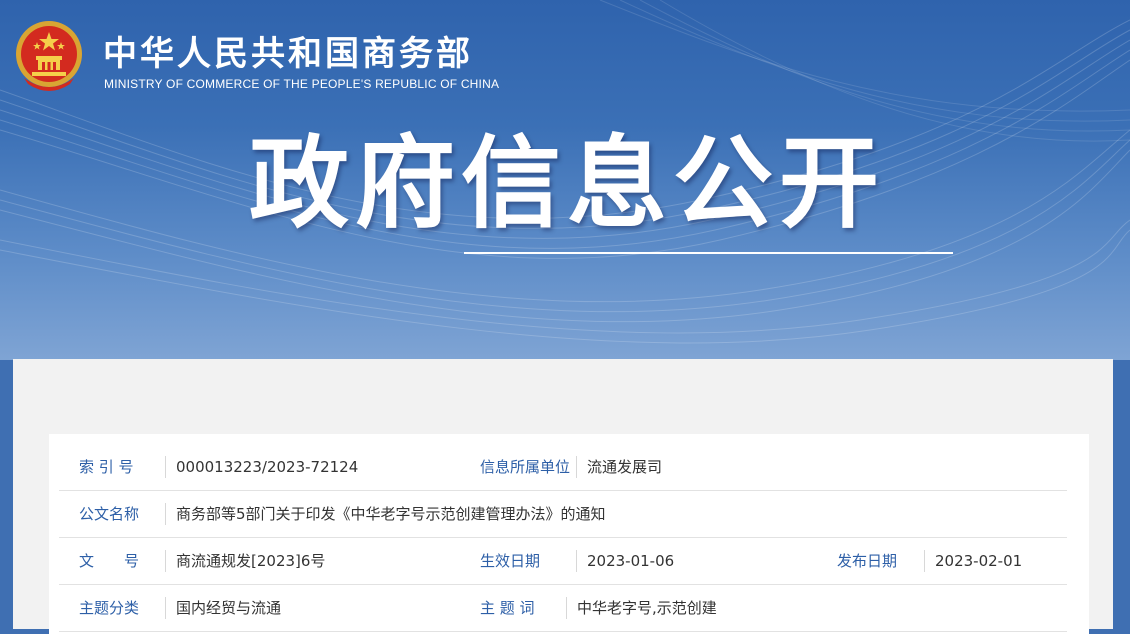 The width and height of the screenshot is (1130, 634). I want to click on info-row-category: 主题分类 国内经贸与流通 主 题 词 中华老字号,示范创建, so click(563, 608).